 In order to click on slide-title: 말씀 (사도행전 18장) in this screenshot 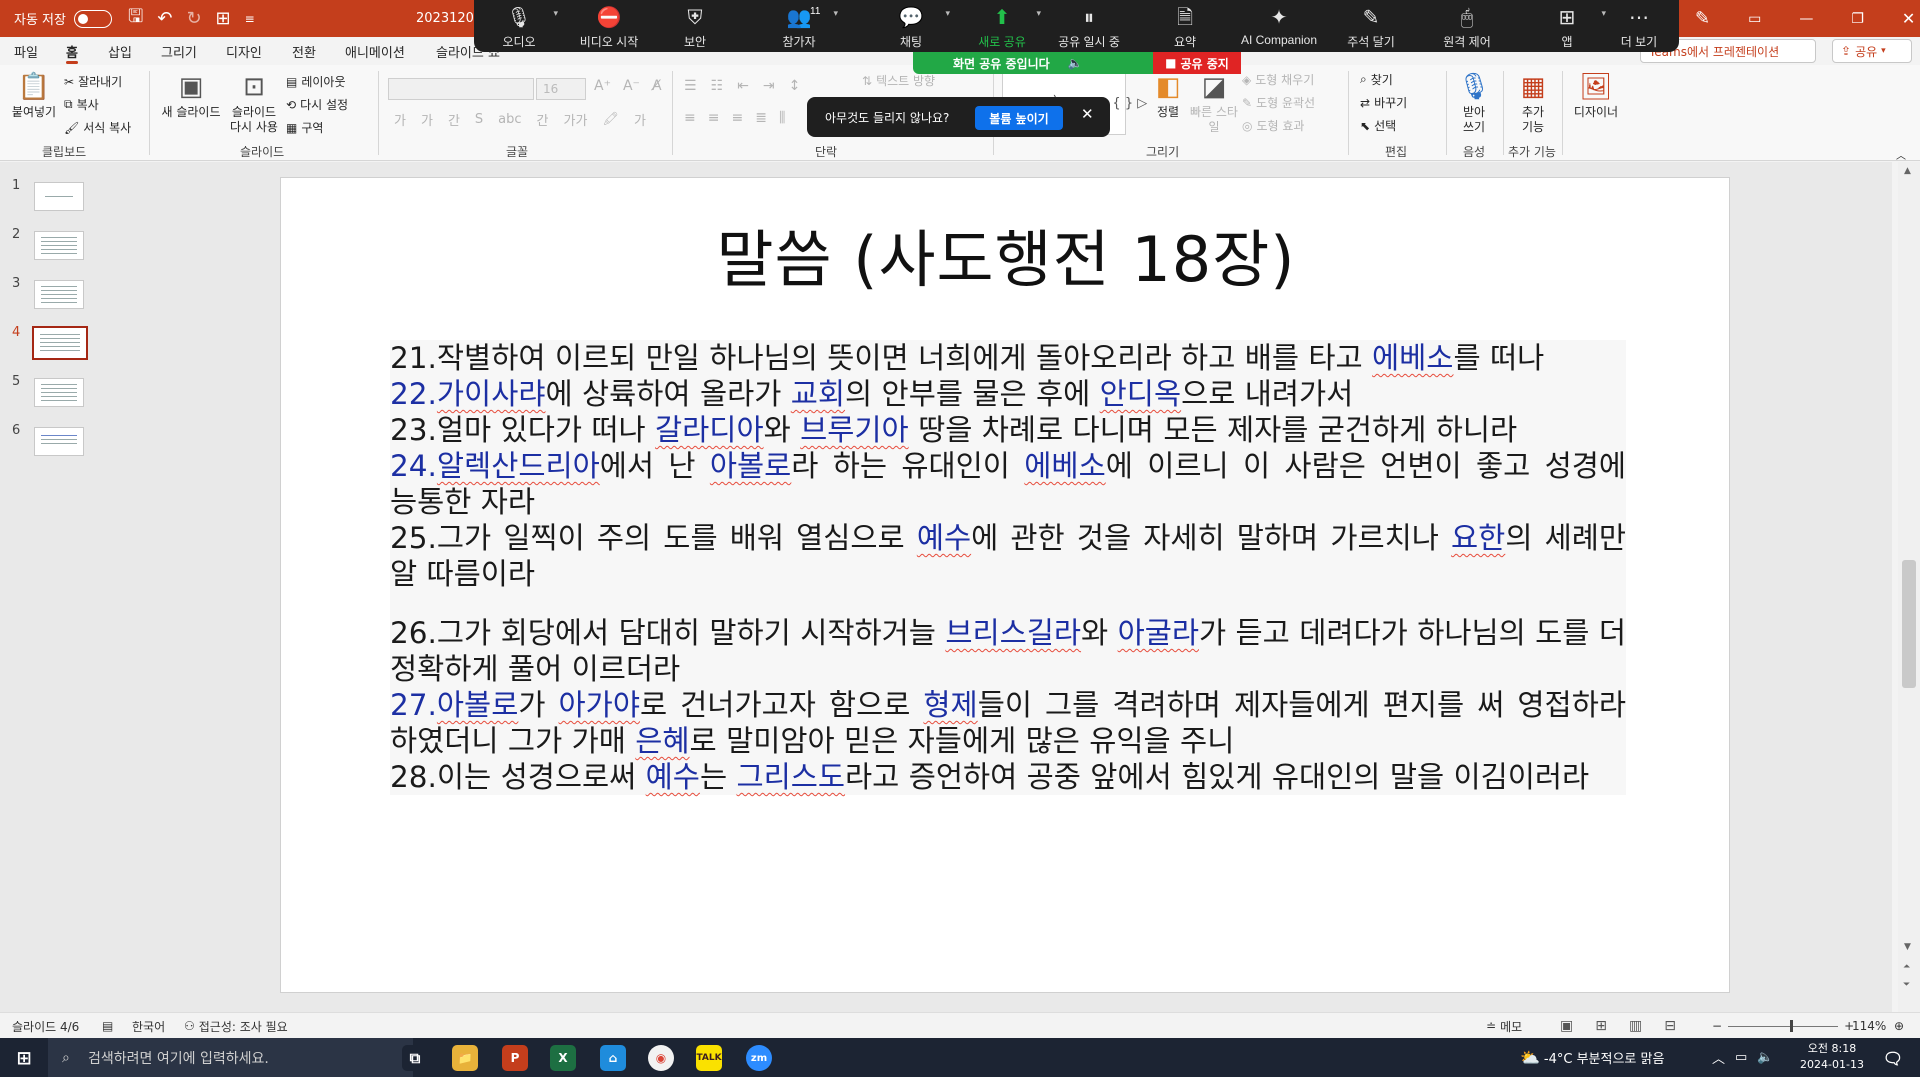, I will do `click(1006, 254)`.